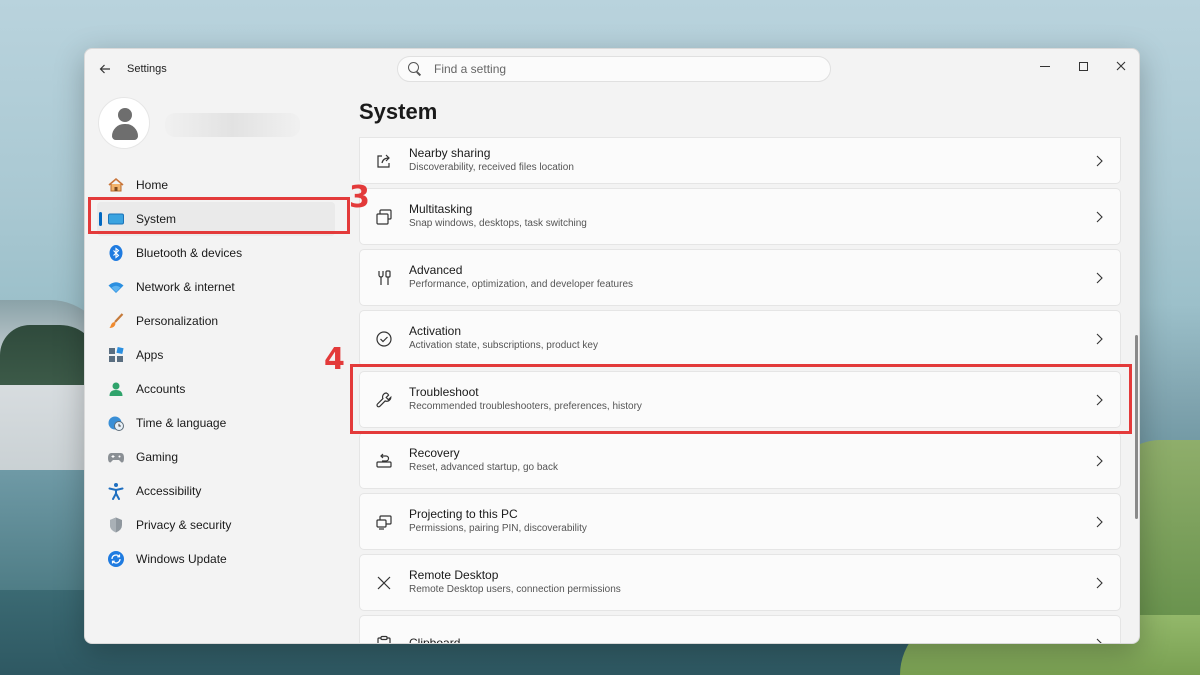  Describe the element at coordinates (436, 270) in the screenshot. I see `row-title: Advanced` at that location.